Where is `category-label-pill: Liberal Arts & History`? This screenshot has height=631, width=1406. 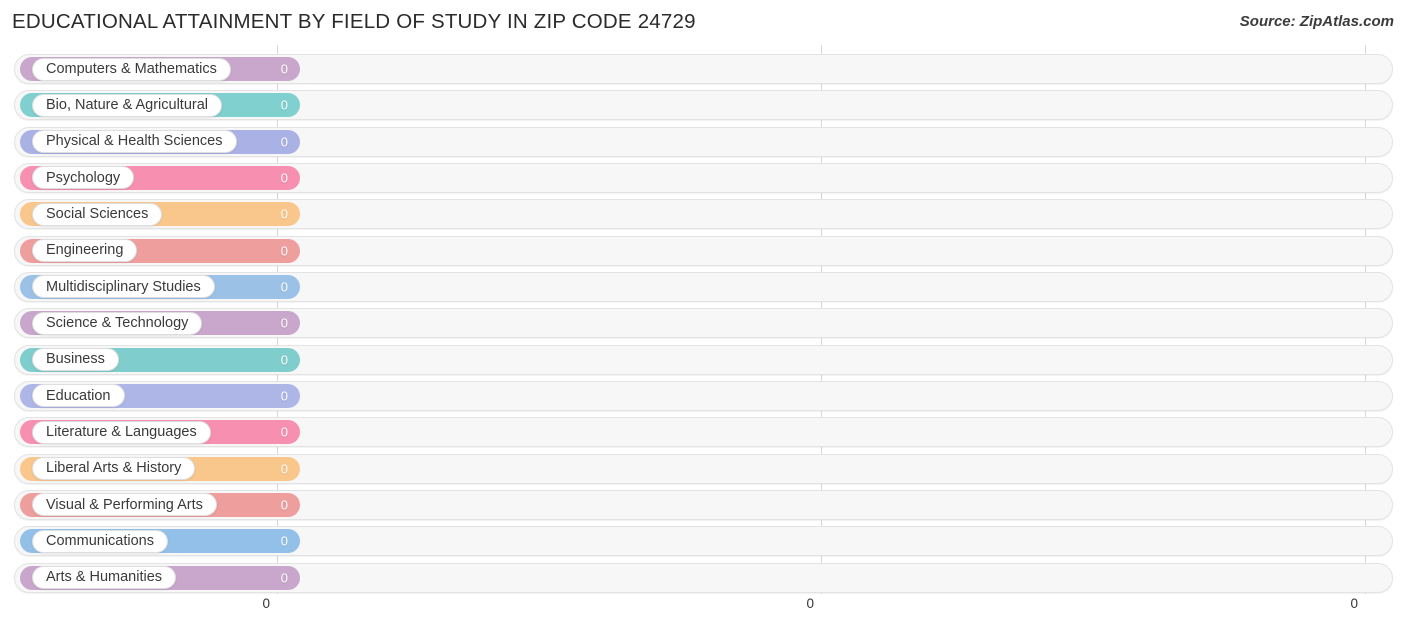
category-label-pill: Liberal Arts & History is located at coordinates (114, 469).